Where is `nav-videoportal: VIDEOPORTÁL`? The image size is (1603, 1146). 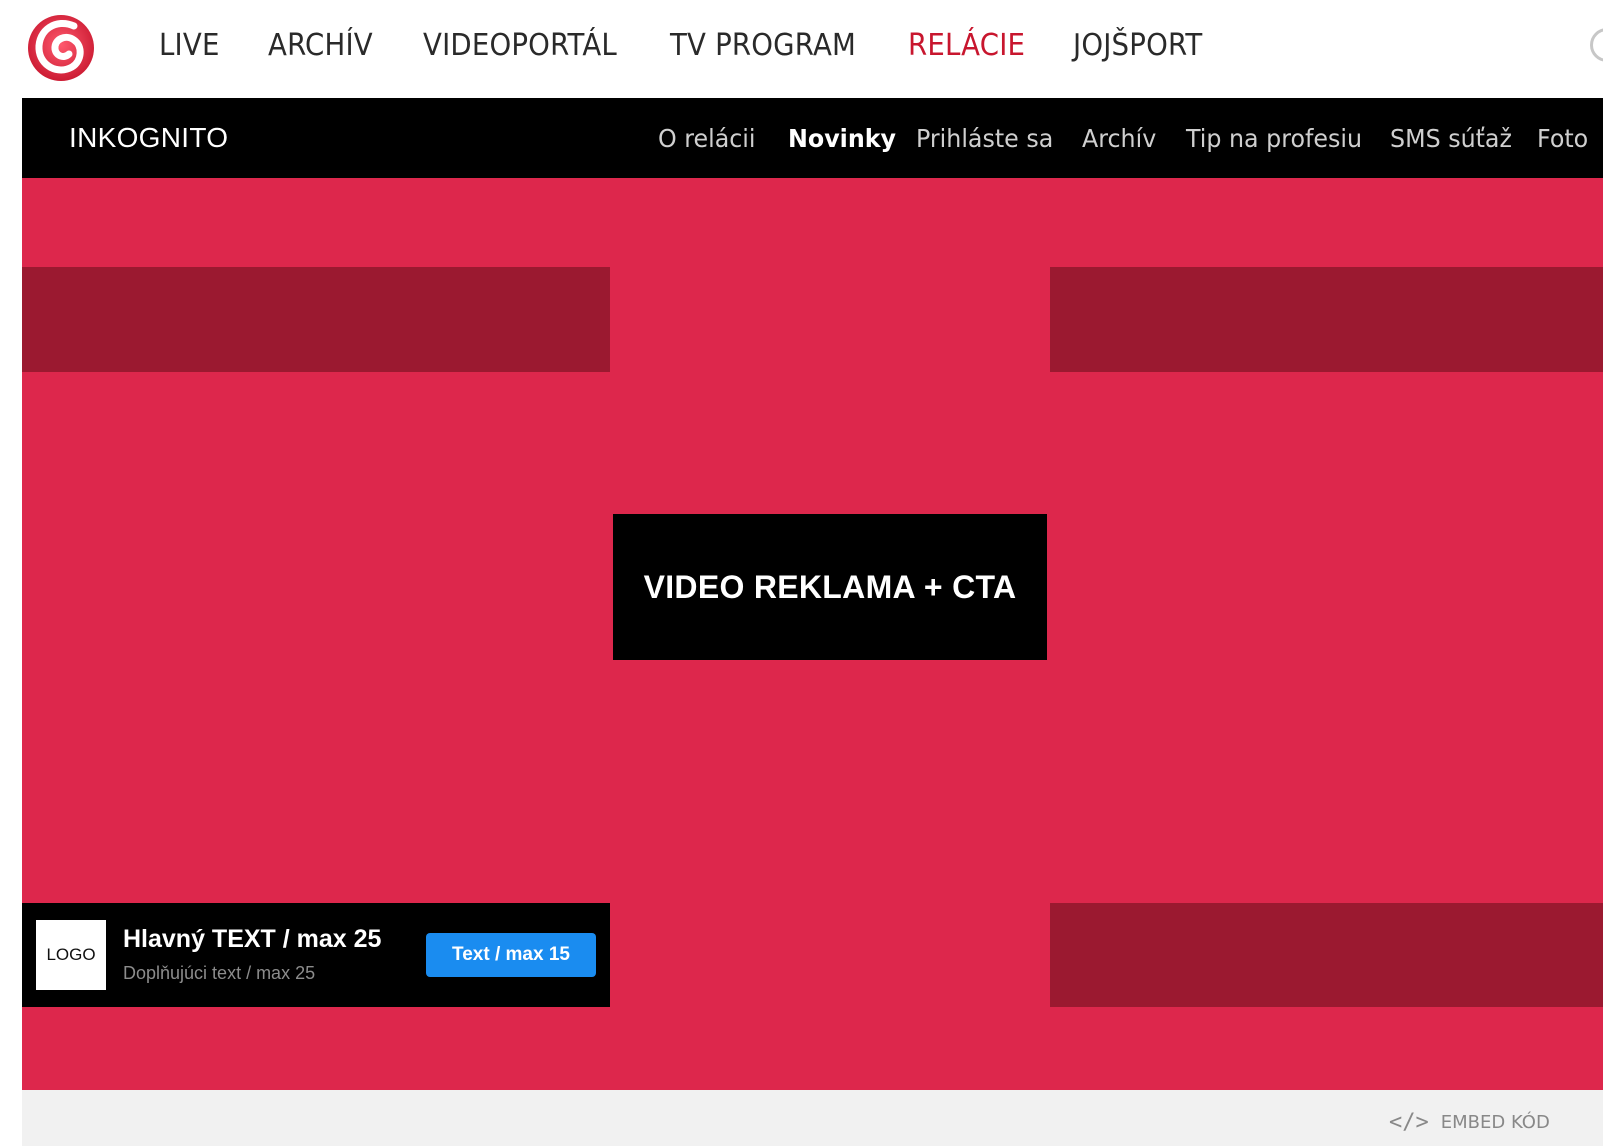 nav-videoportal: VIDEOPORTÁL is located at coordinates (520, 46).